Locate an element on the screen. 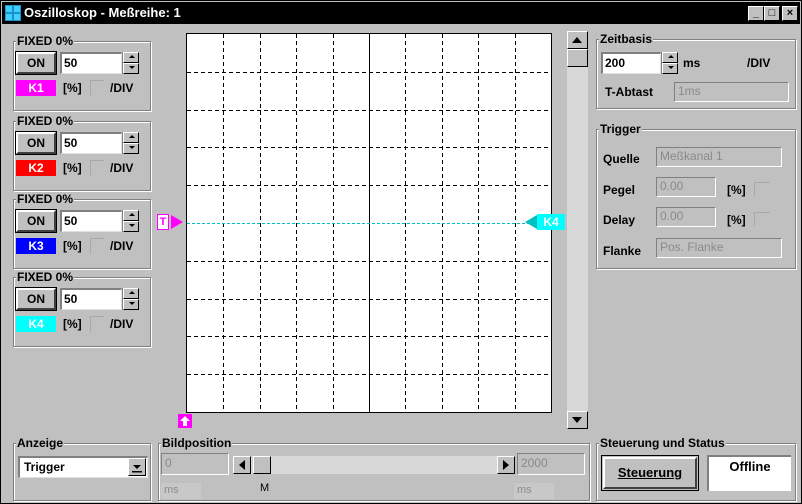  scroll-up-button is located at coordinates (577, 40).